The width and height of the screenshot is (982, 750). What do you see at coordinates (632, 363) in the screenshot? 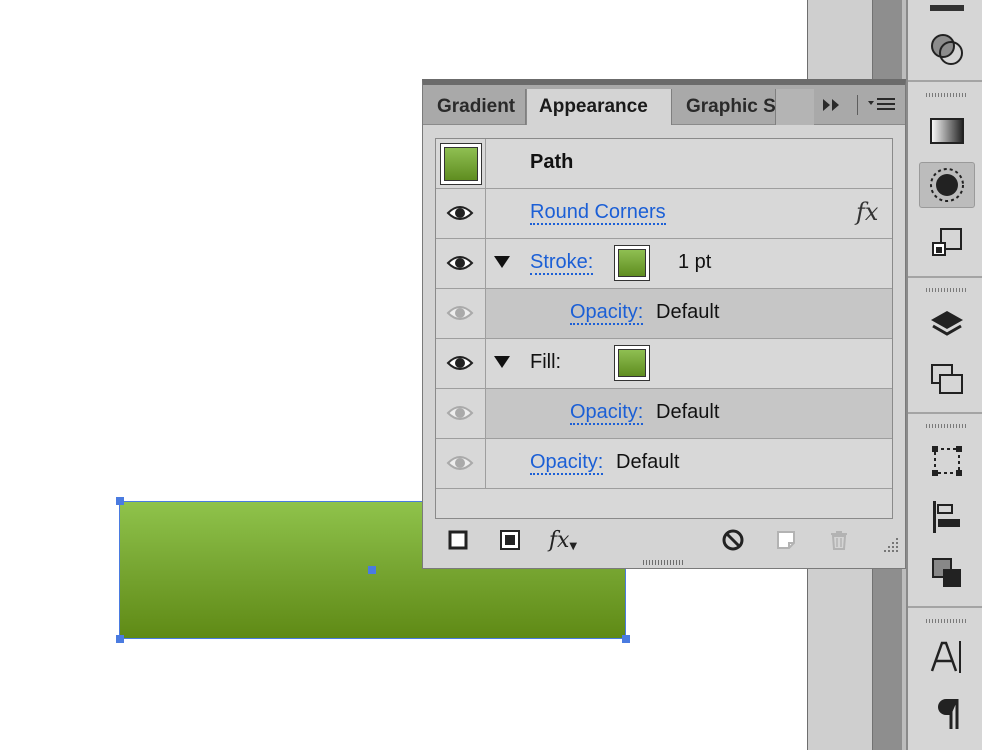
I see `fill-swatch` at bounding box center [632, 363].